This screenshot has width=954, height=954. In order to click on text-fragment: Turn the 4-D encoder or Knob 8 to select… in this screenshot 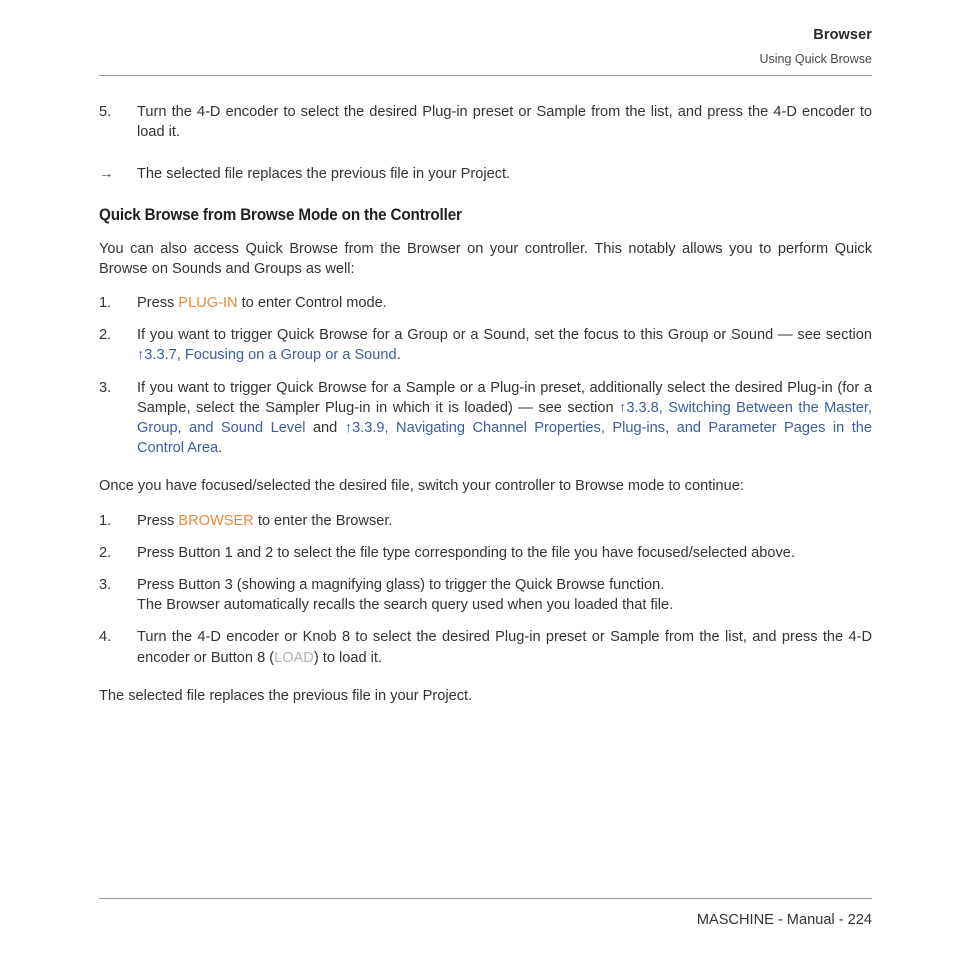, I will do `click(504, 647)`.